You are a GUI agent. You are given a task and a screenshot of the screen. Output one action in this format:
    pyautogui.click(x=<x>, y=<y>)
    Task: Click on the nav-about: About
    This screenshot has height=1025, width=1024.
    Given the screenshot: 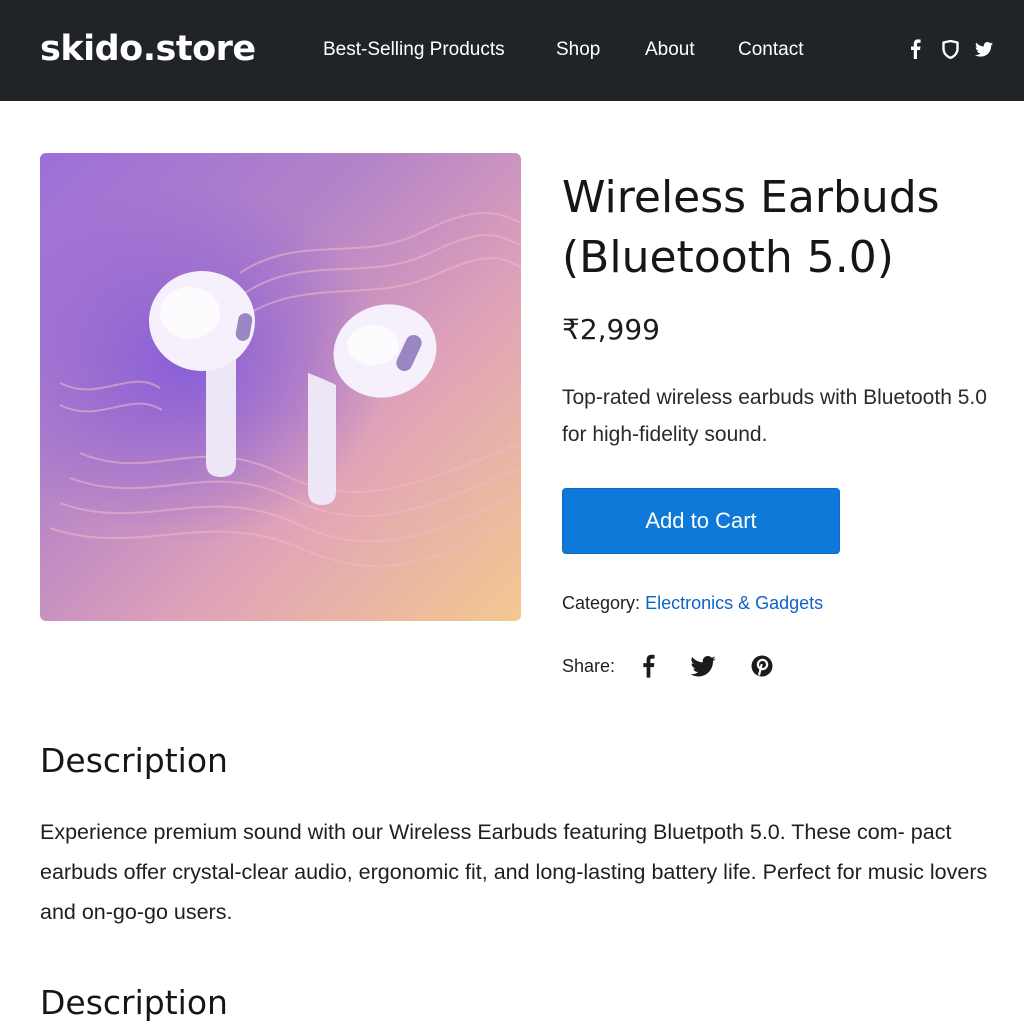 What is the action you would take?
    pyautogui.click(x=670, y=50)
    